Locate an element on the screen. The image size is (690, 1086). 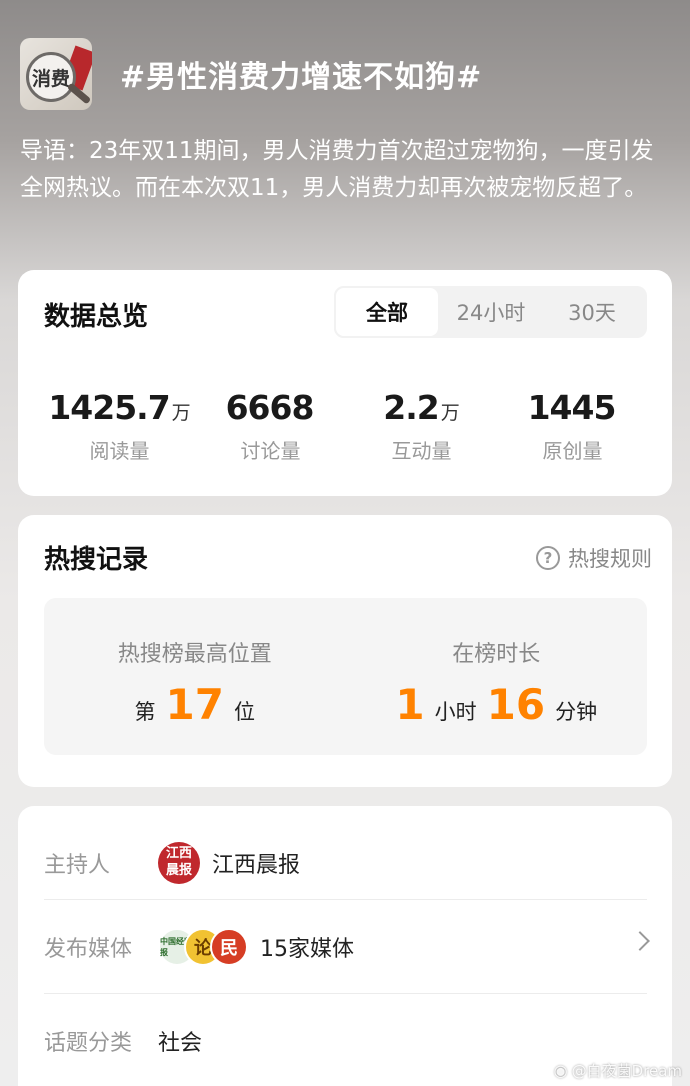
stat-discussions-number: 6668 is located at coordinates (270, 407).